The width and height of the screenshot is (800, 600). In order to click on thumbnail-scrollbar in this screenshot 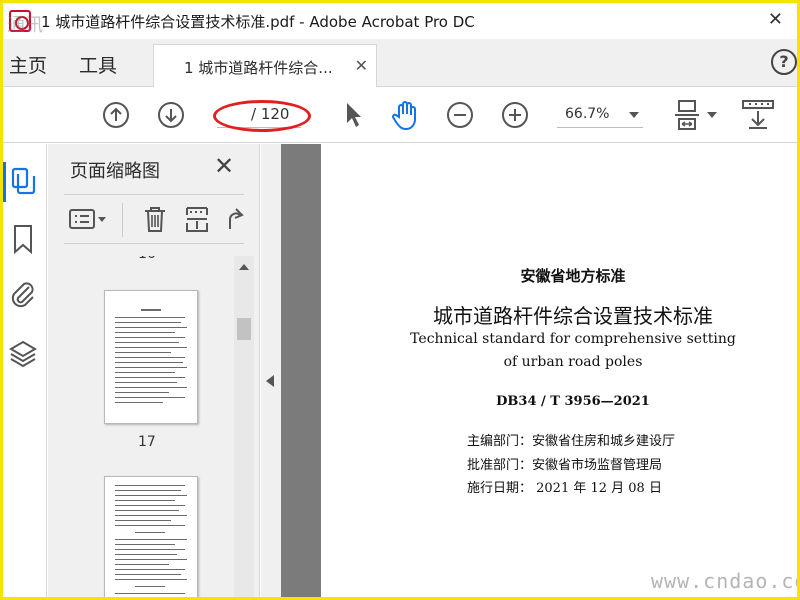, I will do `click(244, 426)`.